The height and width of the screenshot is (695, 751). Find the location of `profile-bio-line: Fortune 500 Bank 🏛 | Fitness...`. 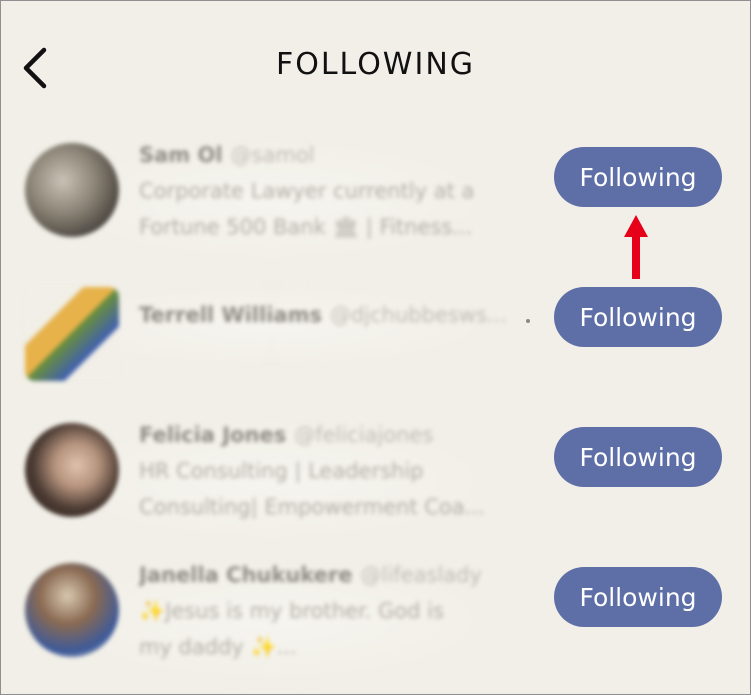

profile-bio-line: Fortune 500 Bank 🏛 | Fitness... is located at coordinates (306, 227).